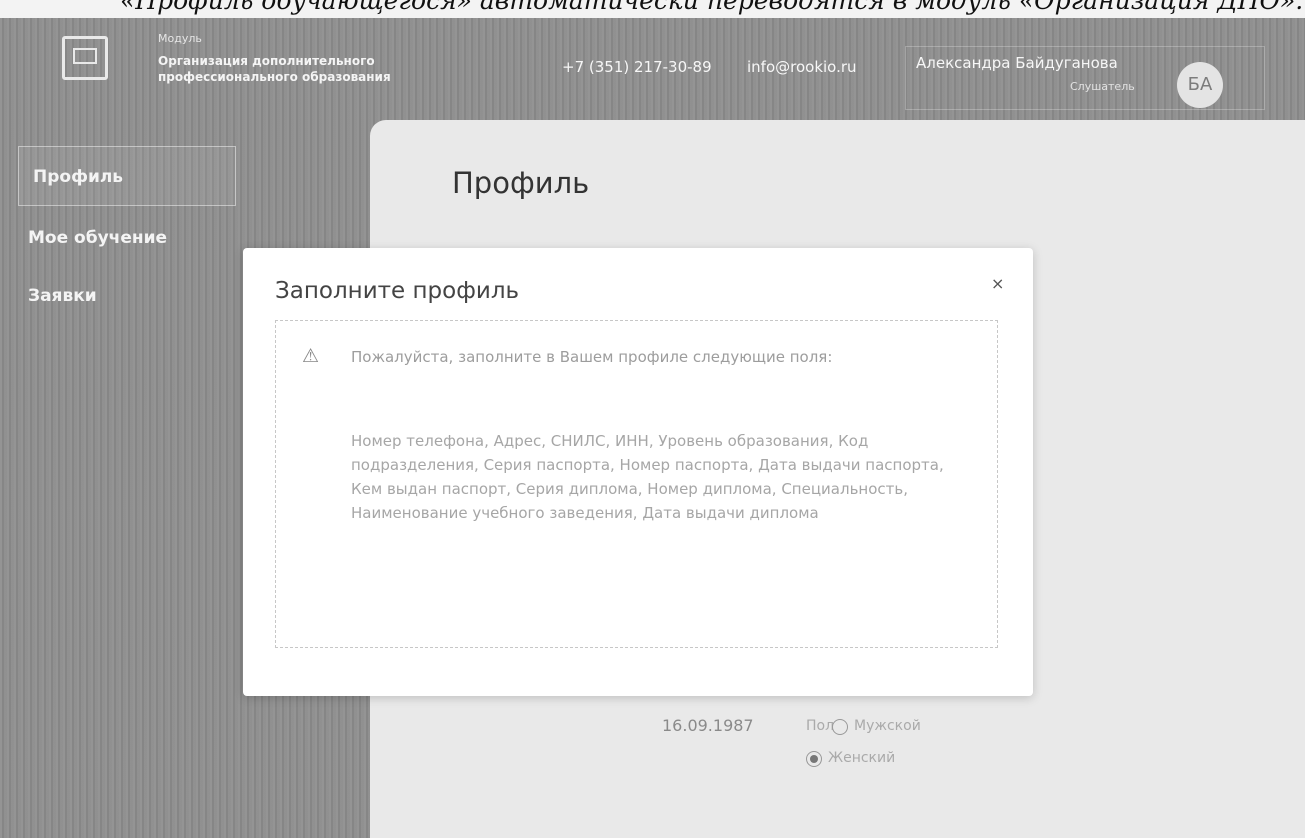 Image resolution: width=1305 pixels, height=838 pixels. Describe the element at coordinates (397, 291) in the screenshot. I see `modal-title: Заполните профиль` at that location.